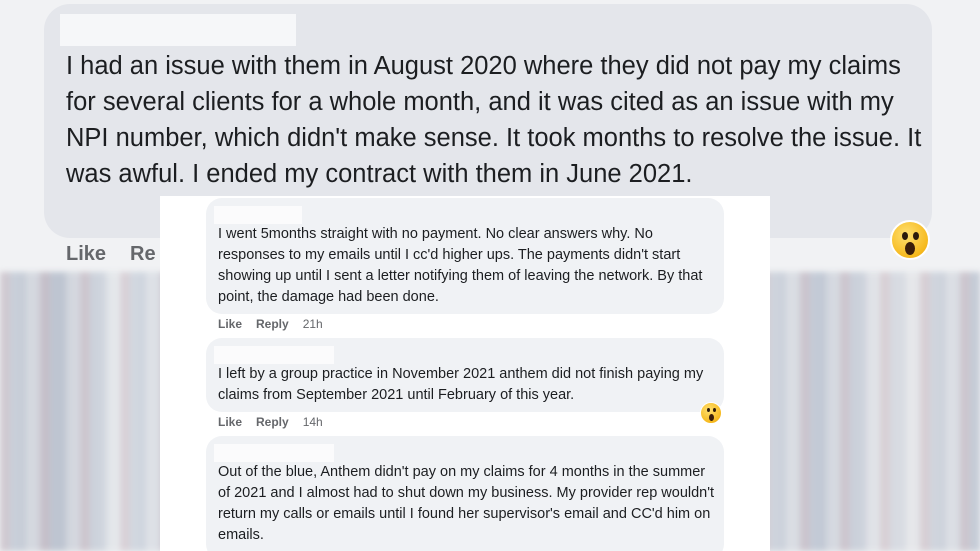 The image size is (980, 551). I want to click on reply-actions-1: Like Reply 21h, so click(277, 324).